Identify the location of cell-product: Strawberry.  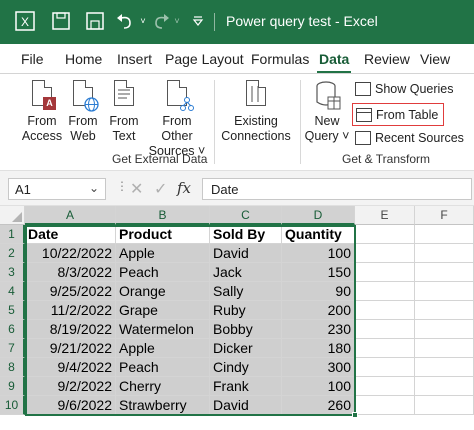
(163, 405).